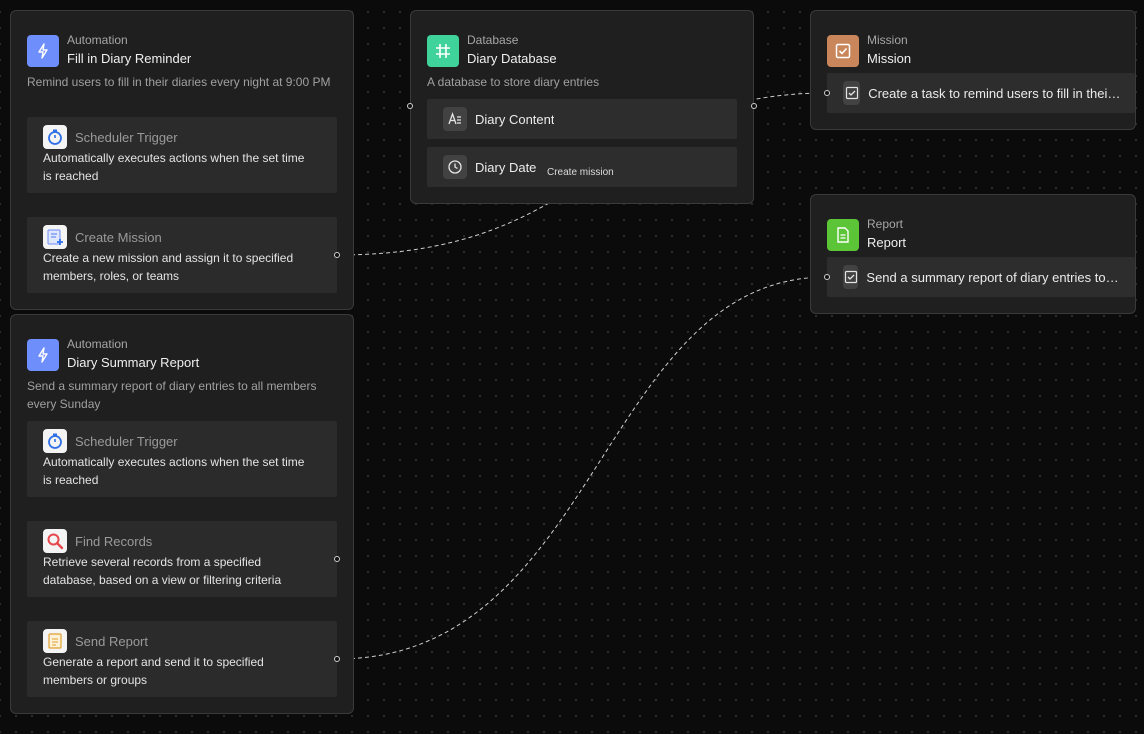  Describe the element at coordinates (827, 93) in the screenshot. I see `port-mission-input` at that location.